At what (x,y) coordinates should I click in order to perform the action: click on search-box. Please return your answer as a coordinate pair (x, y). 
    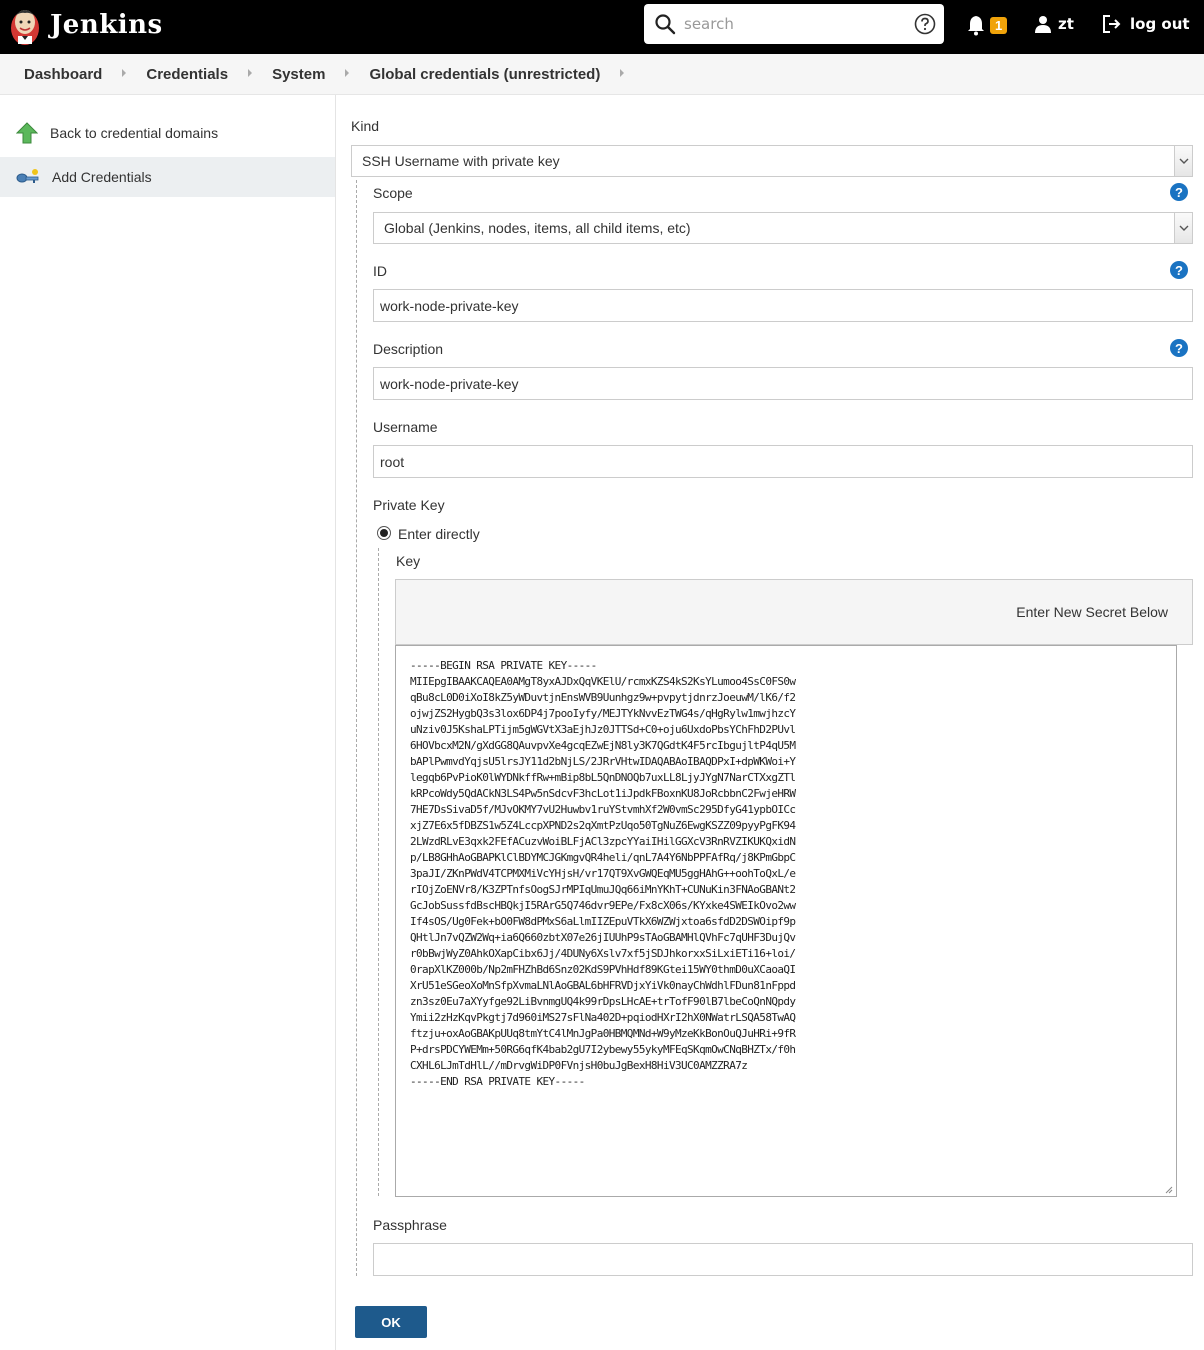
    Looking at the image, I should click on (794, 24).